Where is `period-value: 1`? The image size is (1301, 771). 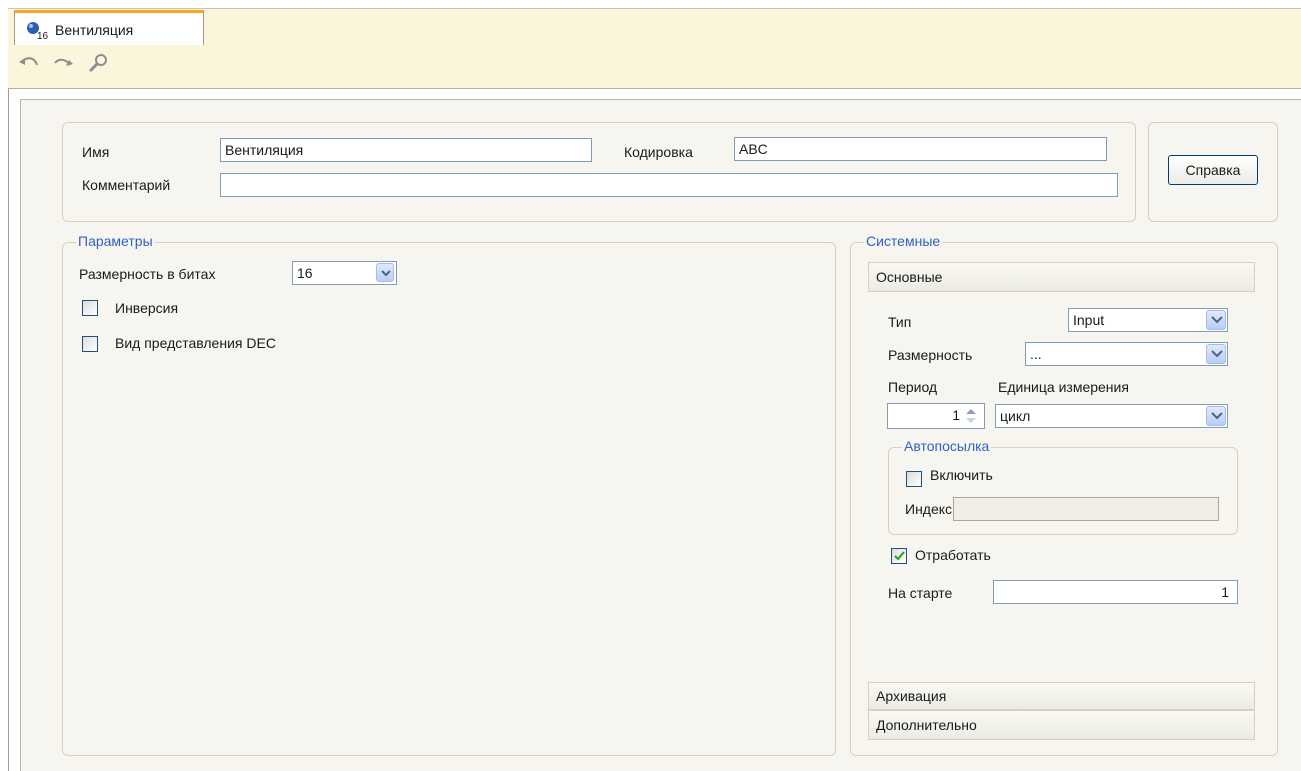
period-value: 1 is located at coordinates (956, 415).